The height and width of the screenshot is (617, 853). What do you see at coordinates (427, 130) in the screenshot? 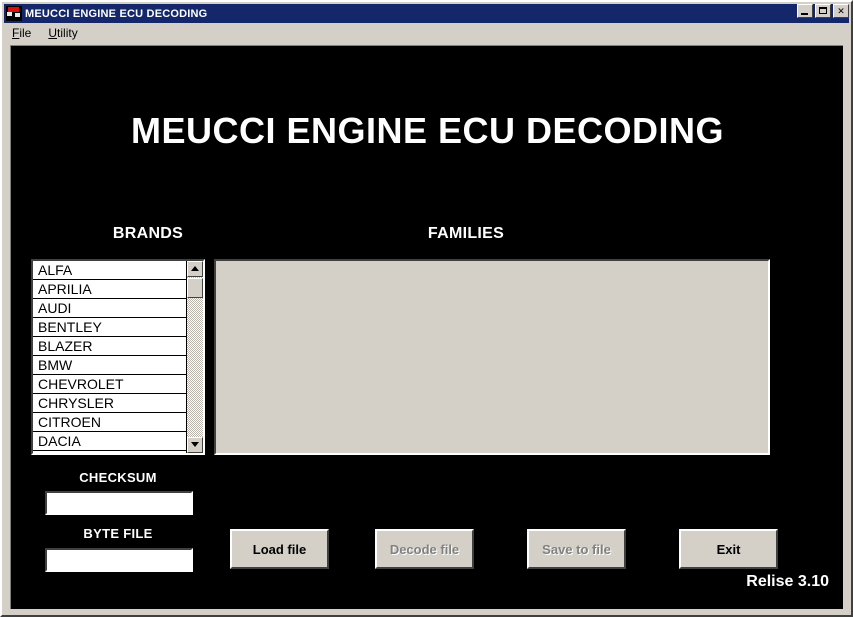
I see `page-title: MEUCCI ENGINE ECU DECODING` at bounding box center [427, 130].